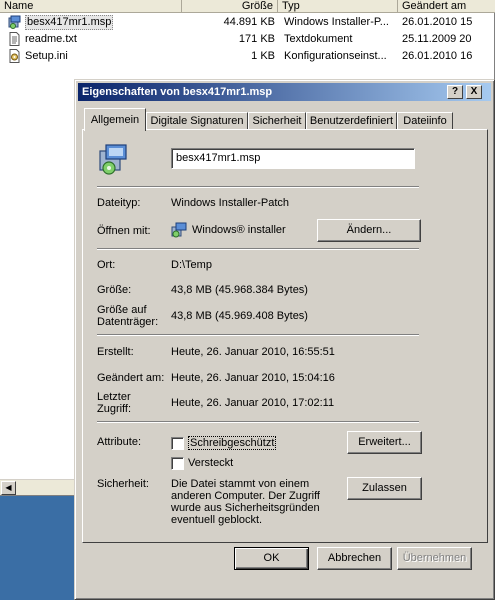  Describe the element at coordinates (253, 378) in the screenshot. I see `modified-value: Heute, 26. Januar 2010, 15:04:16` at that location.